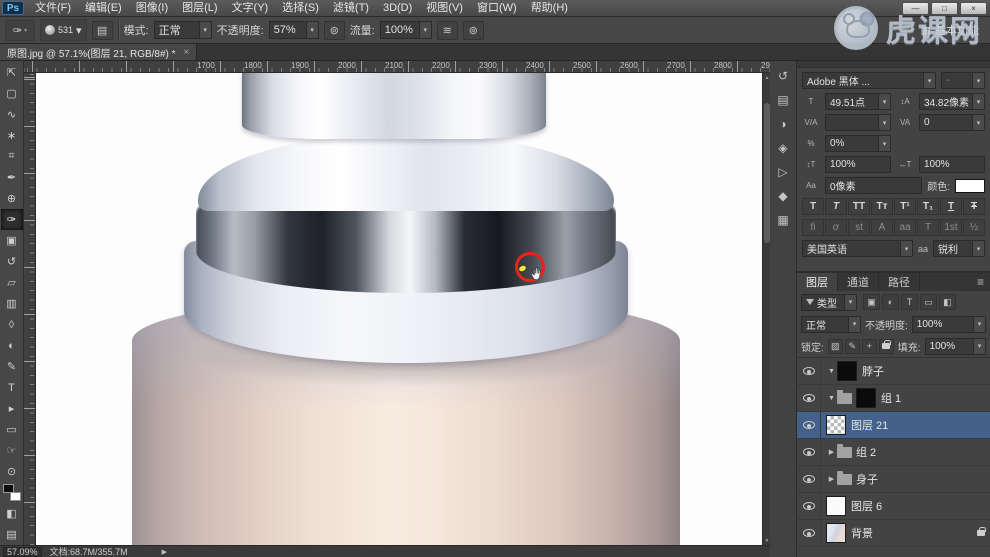  Describe the element at coordinates (905, 206) in the screenshot. I see `superscript-button: T¹` at that location.